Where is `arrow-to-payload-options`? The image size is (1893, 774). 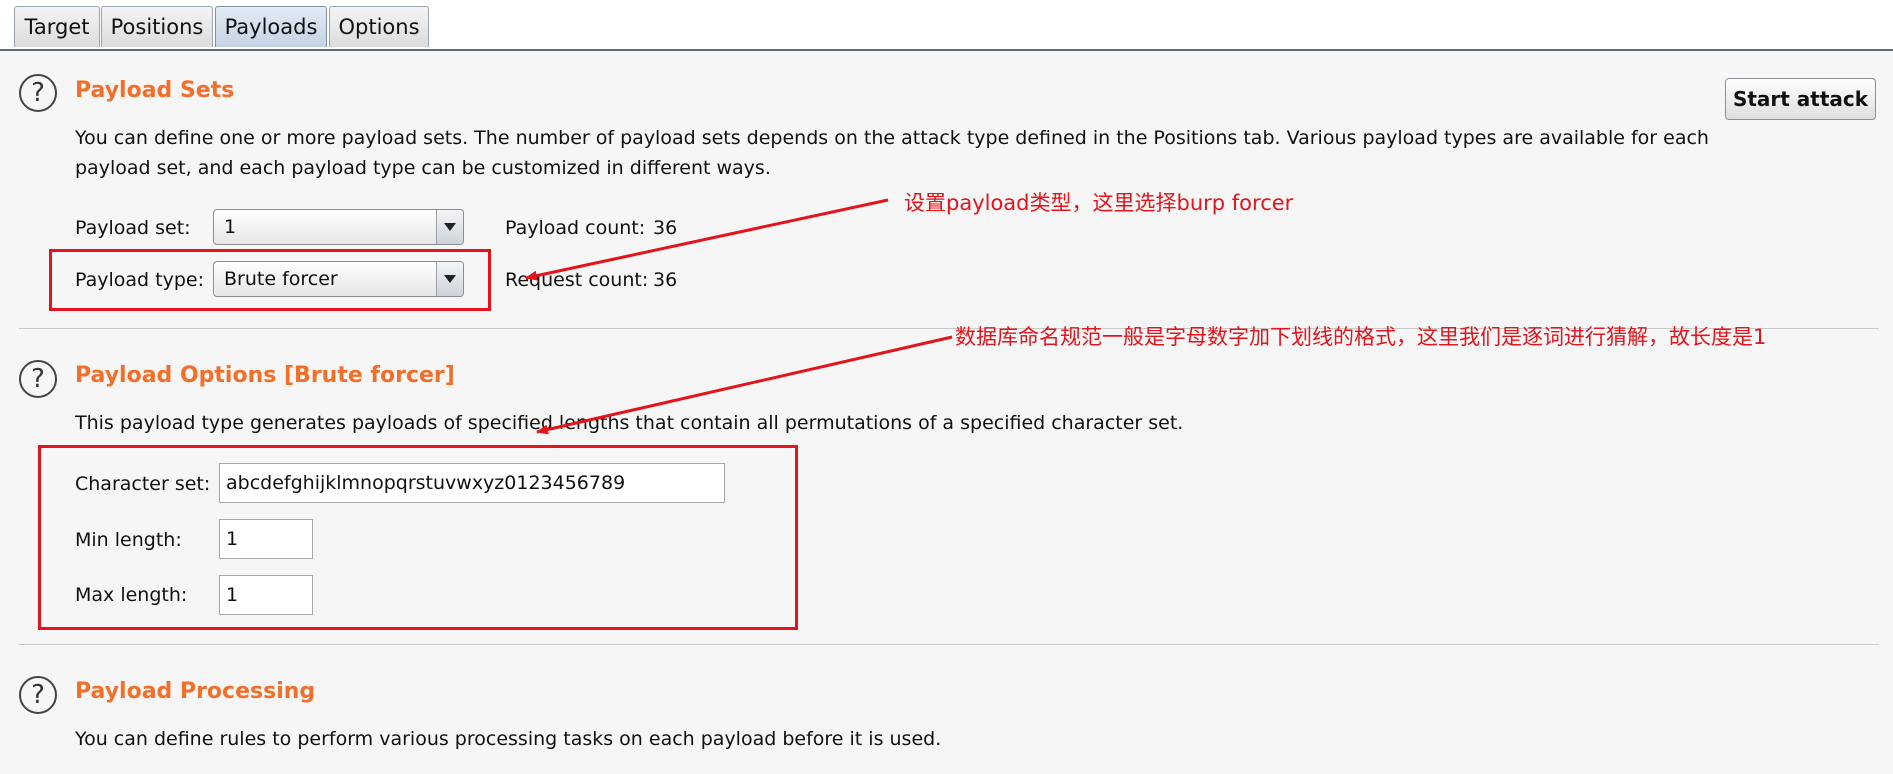
arrow-to-payload-options is located at coordinates (744, 385).